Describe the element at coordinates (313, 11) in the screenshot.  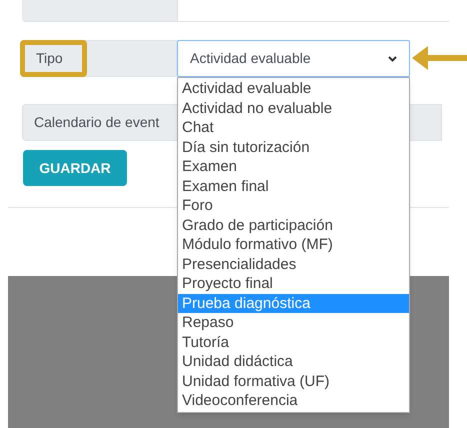
I see `input-field` at that location.